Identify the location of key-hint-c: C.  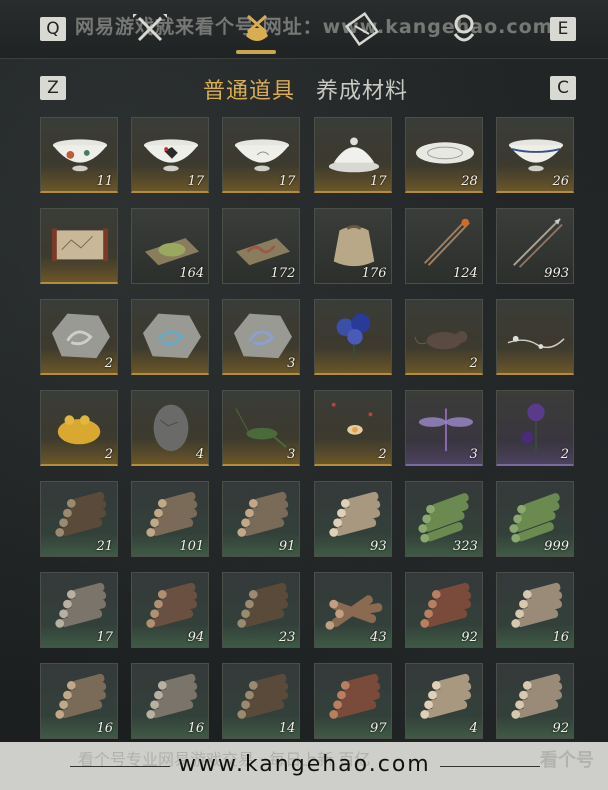
(563, 88).